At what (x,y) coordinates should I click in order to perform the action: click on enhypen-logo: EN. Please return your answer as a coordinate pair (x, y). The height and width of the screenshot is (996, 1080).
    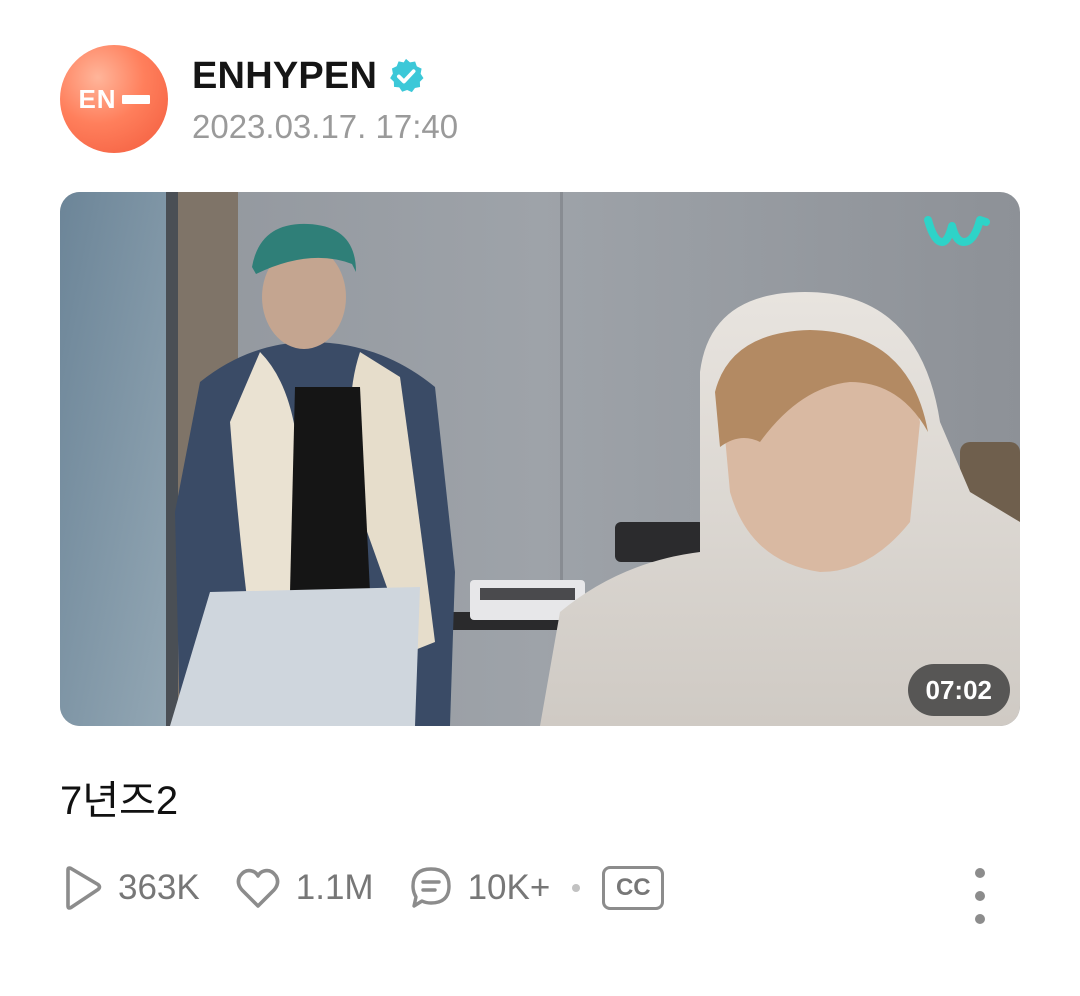
    Looking at the image, I should click on (114, 99).